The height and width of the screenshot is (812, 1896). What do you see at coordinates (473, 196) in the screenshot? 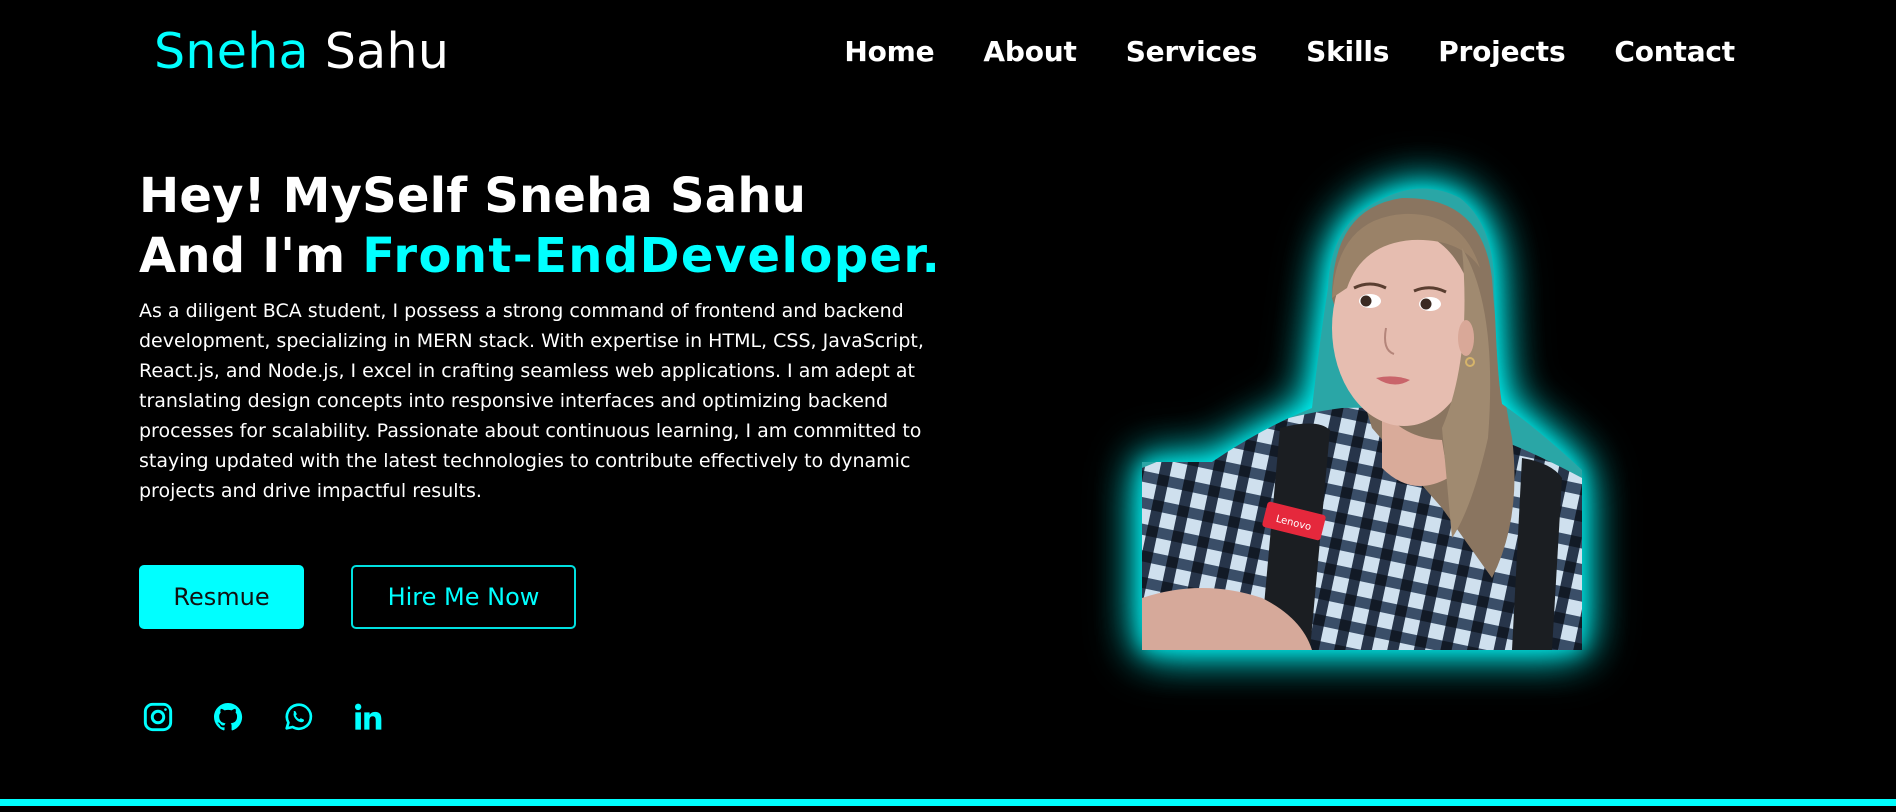
I see `hero-greeting: Hey! MySelf Sneha Sahu` at bounding box center [473, 196].